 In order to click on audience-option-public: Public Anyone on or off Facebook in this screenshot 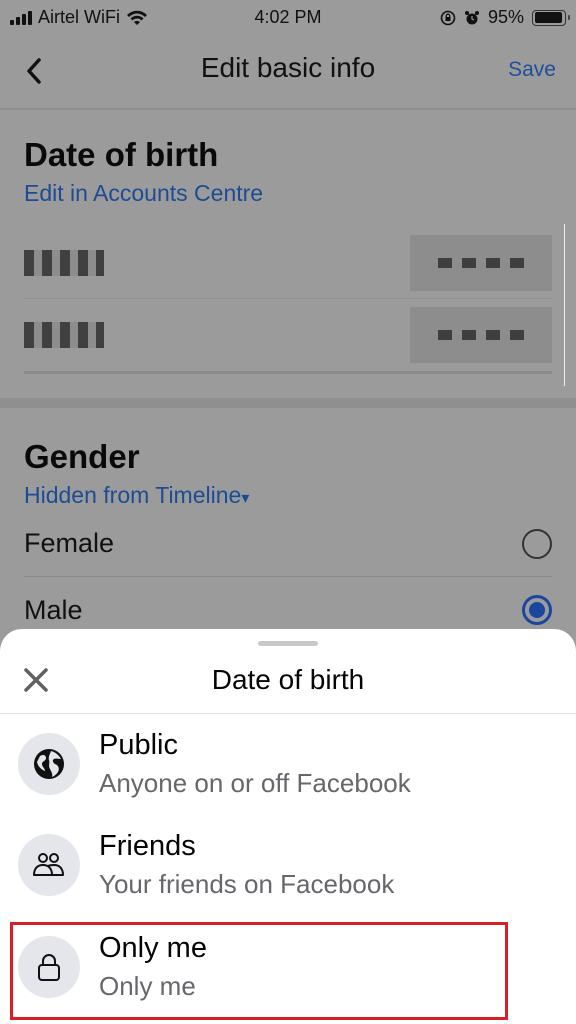, I will do `click(288, 764)`.